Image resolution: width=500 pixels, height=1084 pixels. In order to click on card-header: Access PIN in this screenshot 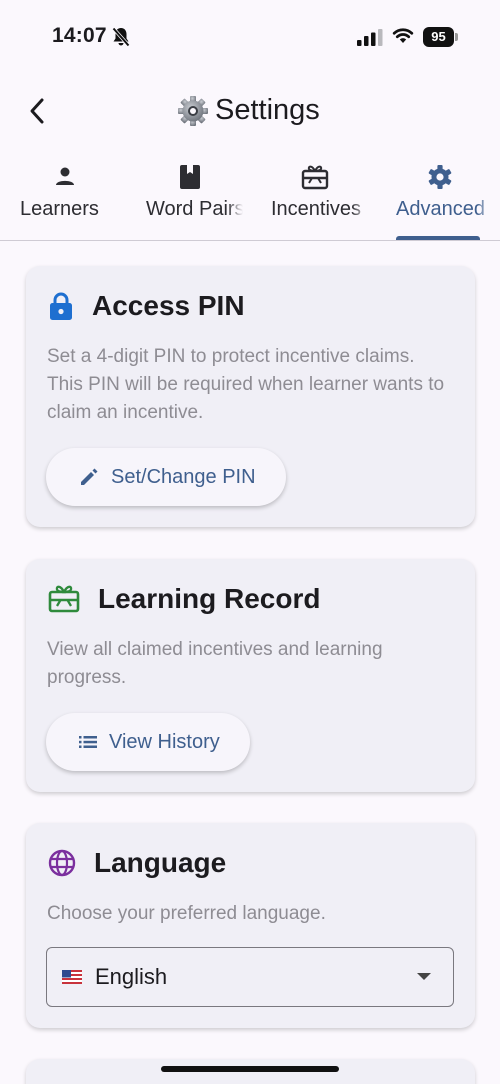, I will do `click(146, 306)`.